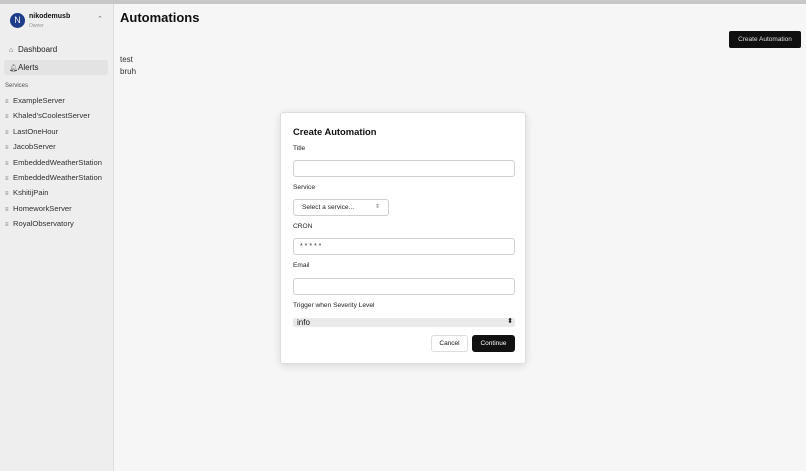  Describe the element at coordinates (510, 321) in the screenshot. I see `select-arrows-icon: ⬍` at that location.